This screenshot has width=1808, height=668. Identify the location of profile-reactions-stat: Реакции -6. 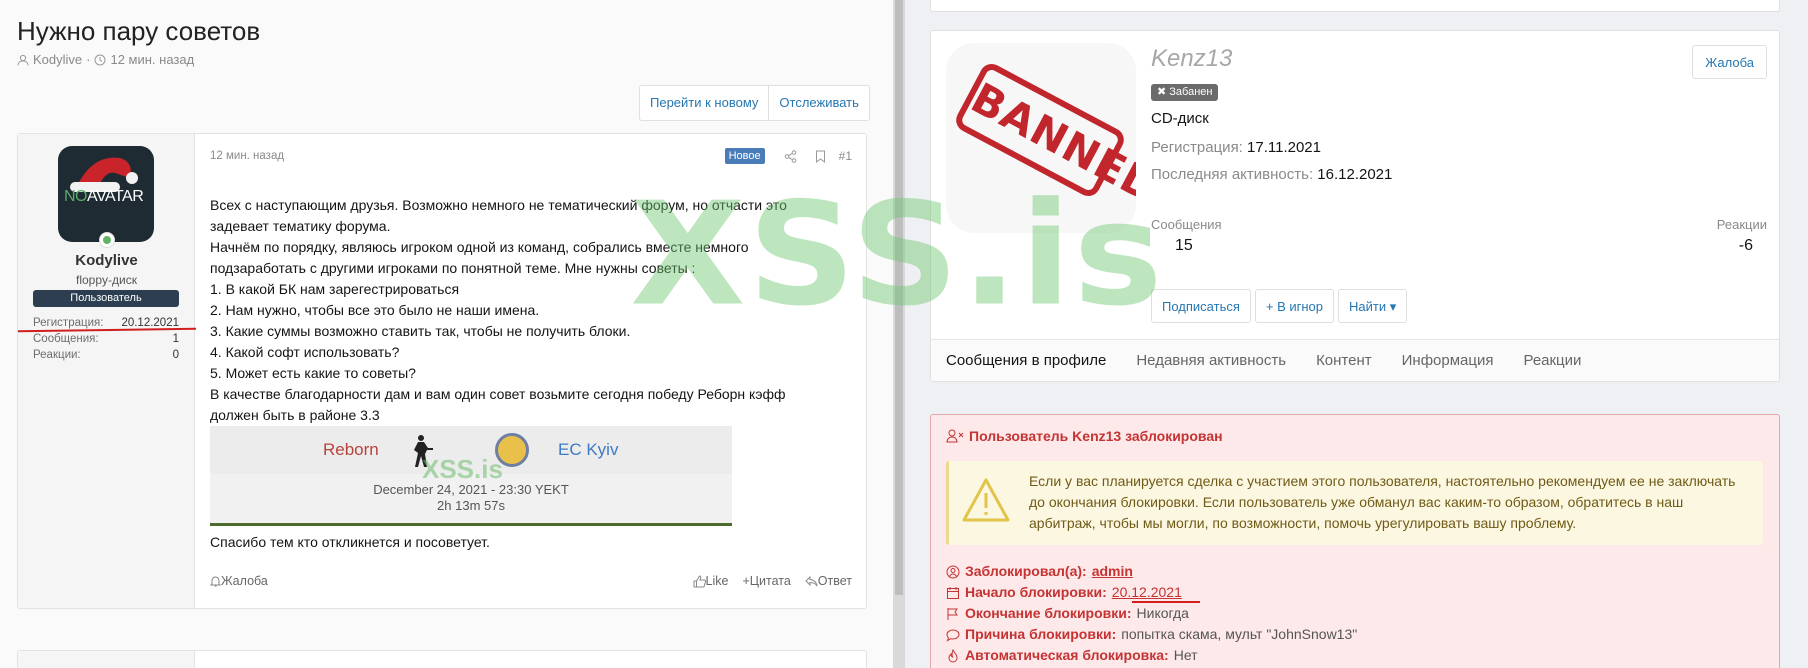
(1742, 236).